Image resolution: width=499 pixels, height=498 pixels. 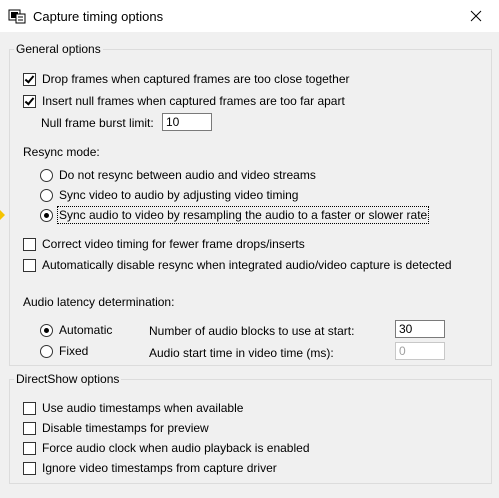 What do you see at coordinates (143, 408) in the screenshot?
I see `use-audio-timestamps-label: Use audio timestamps when available` at bounding box center [143, 408].